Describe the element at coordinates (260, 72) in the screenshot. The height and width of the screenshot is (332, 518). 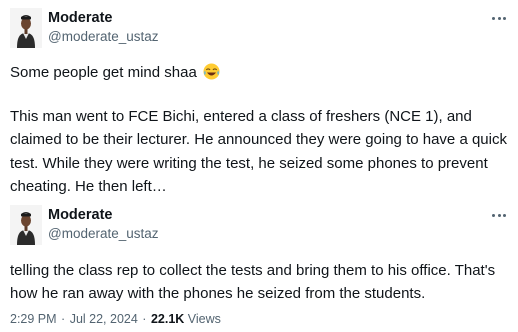
I see `post1-first-line: Some people get mind shaa` at that location.